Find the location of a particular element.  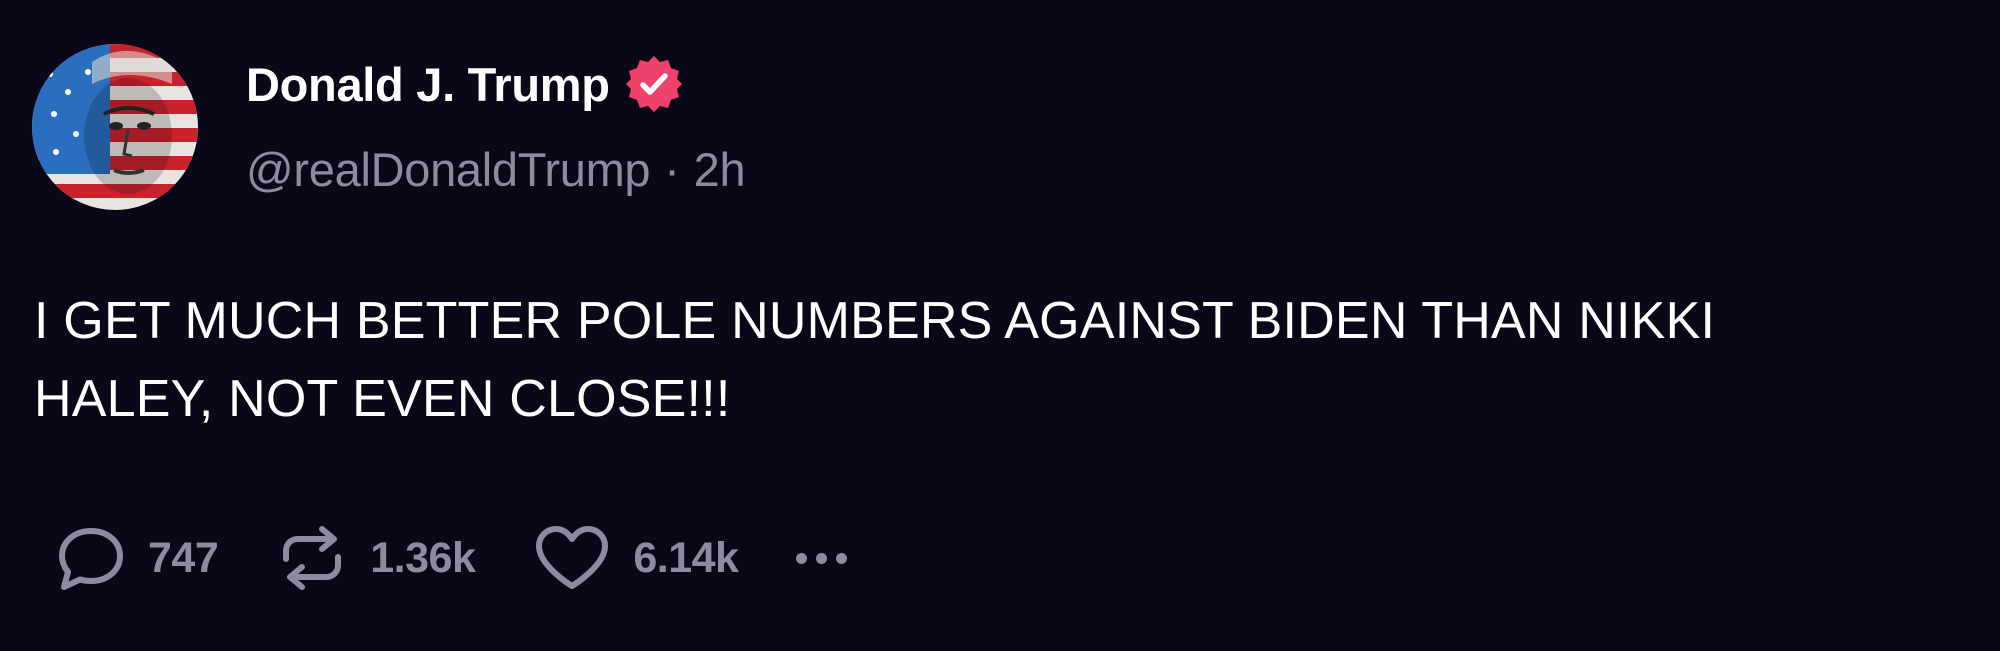

reply-count: 747 is located at coordinates (183, 557).